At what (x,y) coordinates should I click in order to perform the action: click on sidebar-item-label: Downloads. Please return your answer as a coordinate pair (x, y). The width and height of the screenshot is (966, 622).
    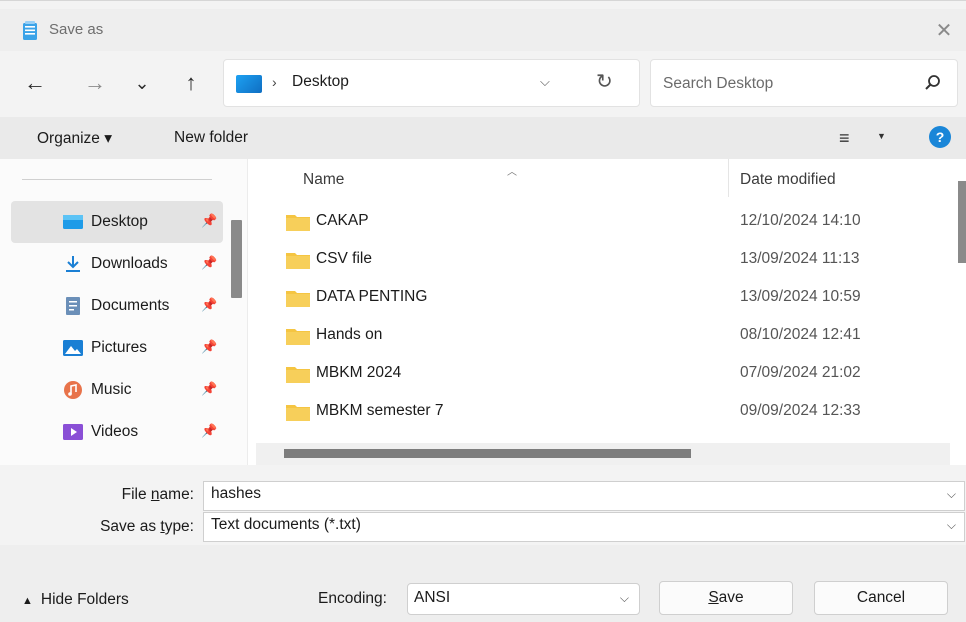
    Looking at the image, I should click on (129, 263).